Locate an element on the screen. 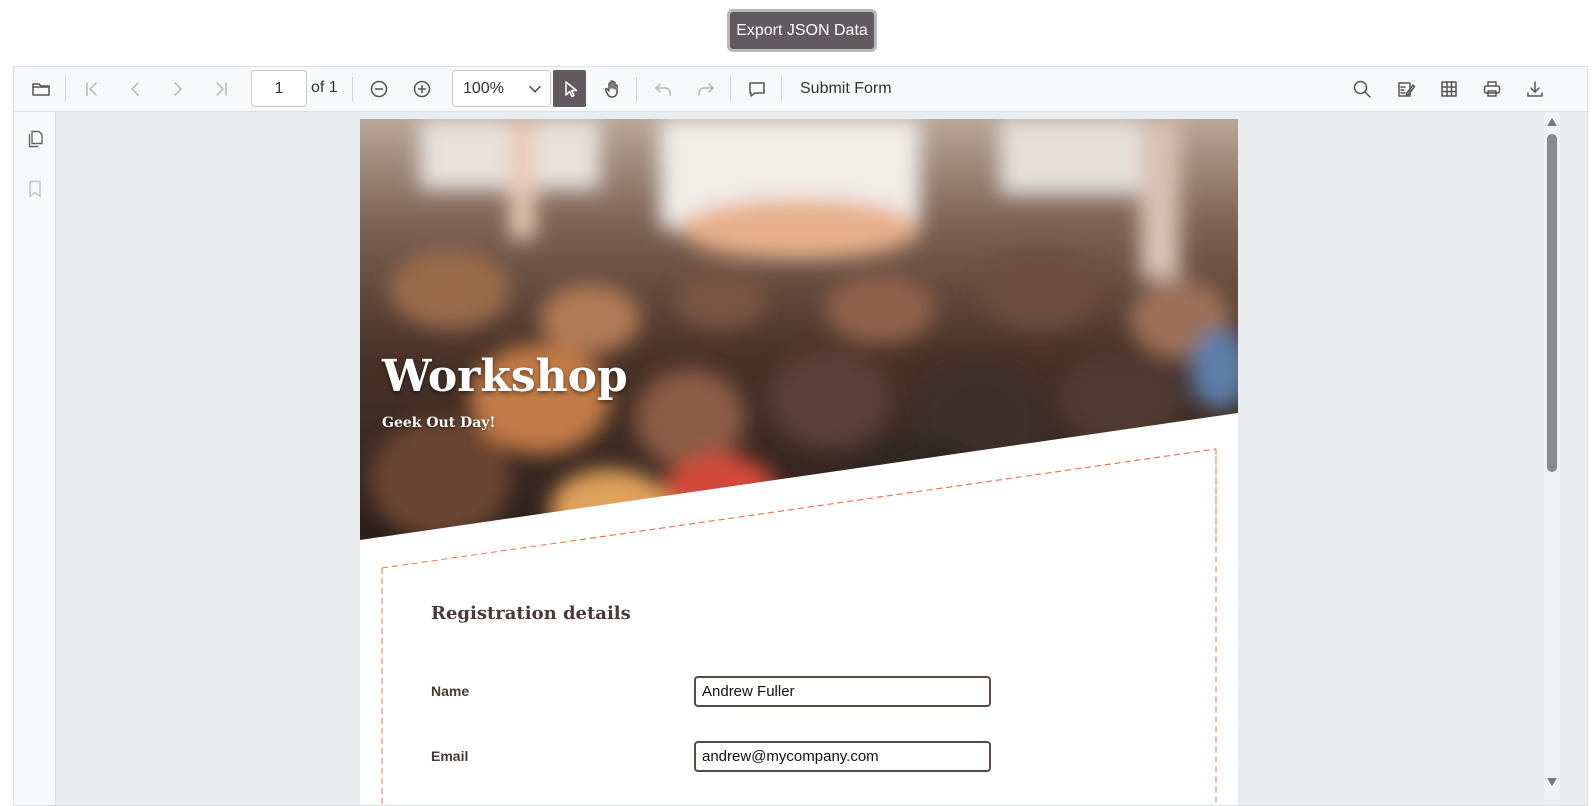 This screenshot has height=806, width=1596. hero-subtitle: Geek Out Day! is located at coordinates (439, 423).